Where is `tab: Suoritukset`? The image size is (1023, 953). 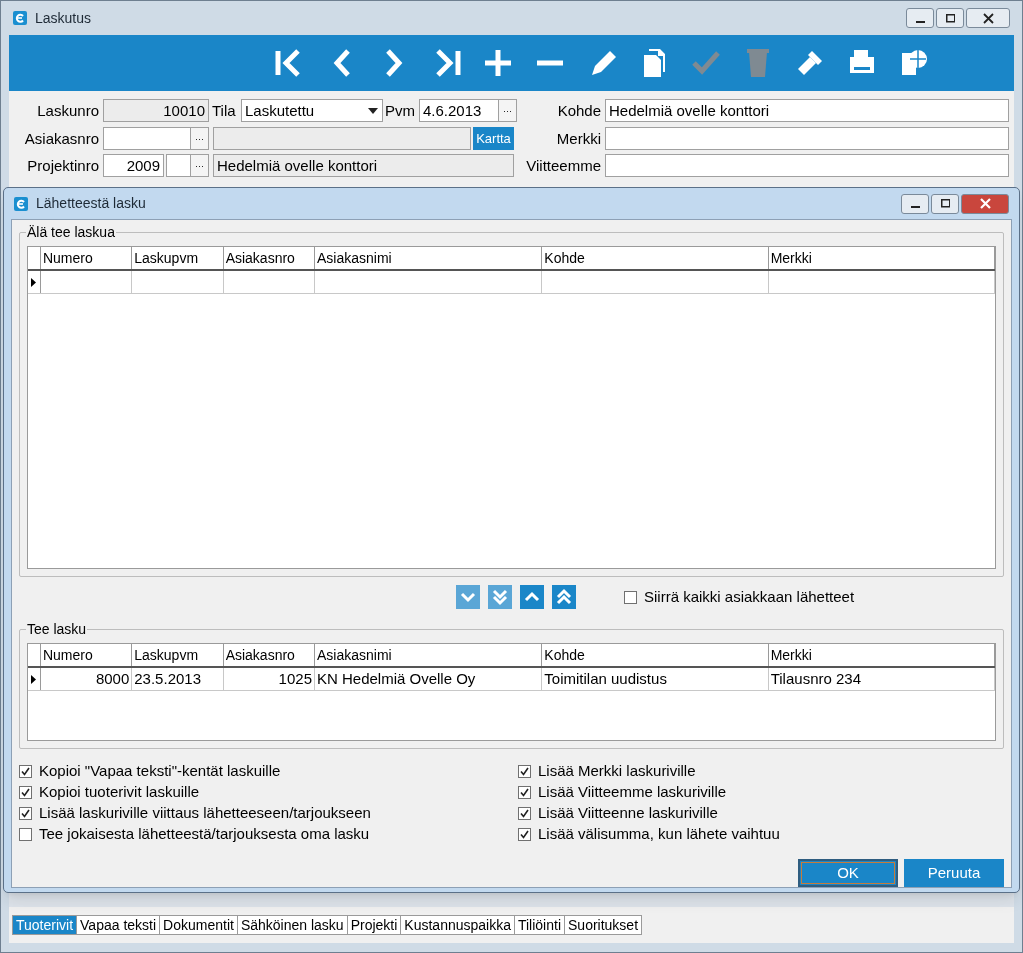
tab: Suoritukset is located at coordinates (603, 925).